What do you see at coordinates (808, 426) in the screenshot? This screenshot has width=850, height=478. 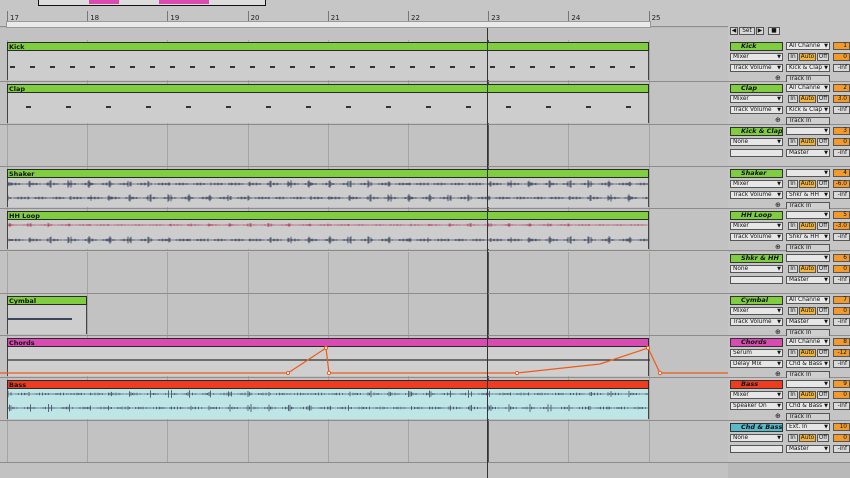 I see `input-type-select: Ext. In` at bounding box center [808, 426].